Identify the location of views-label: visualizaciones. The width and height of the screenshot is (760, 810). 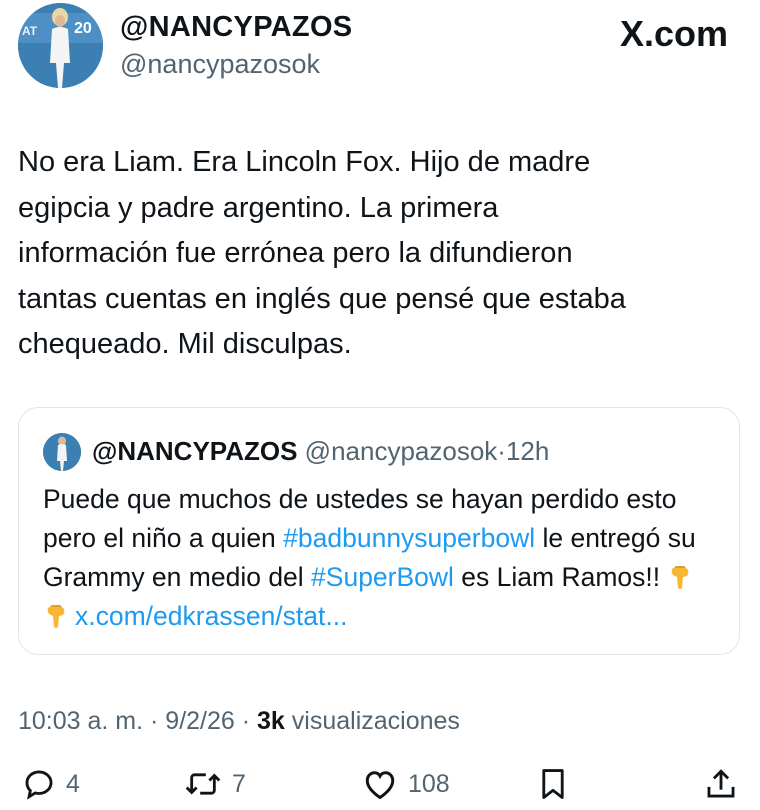
(372, 721).